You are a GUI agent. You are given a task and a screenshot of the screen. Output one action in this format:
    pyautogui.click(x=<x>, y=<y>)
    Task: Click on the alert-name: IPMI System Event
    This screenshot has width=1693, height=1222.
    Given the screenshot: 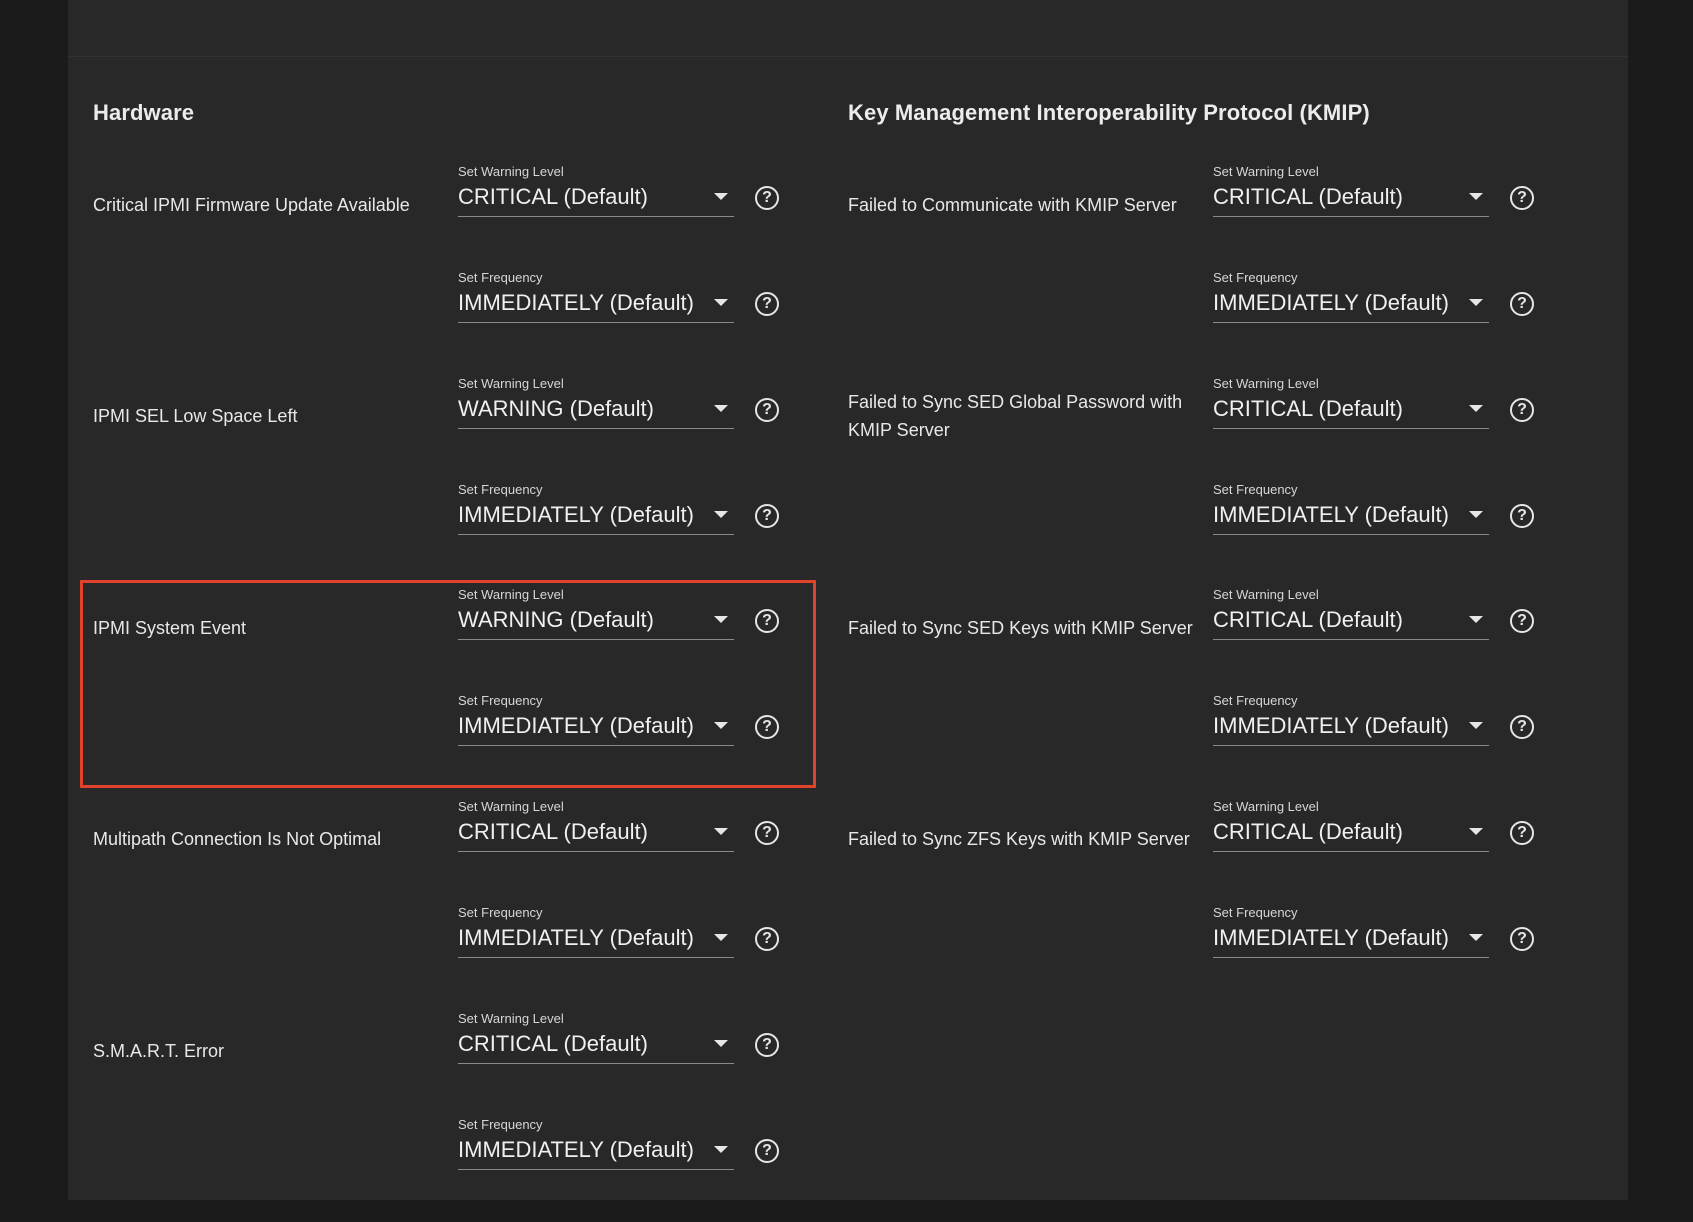 What is the action you would take?
    pyautogui.click(x=170, y=628)
    